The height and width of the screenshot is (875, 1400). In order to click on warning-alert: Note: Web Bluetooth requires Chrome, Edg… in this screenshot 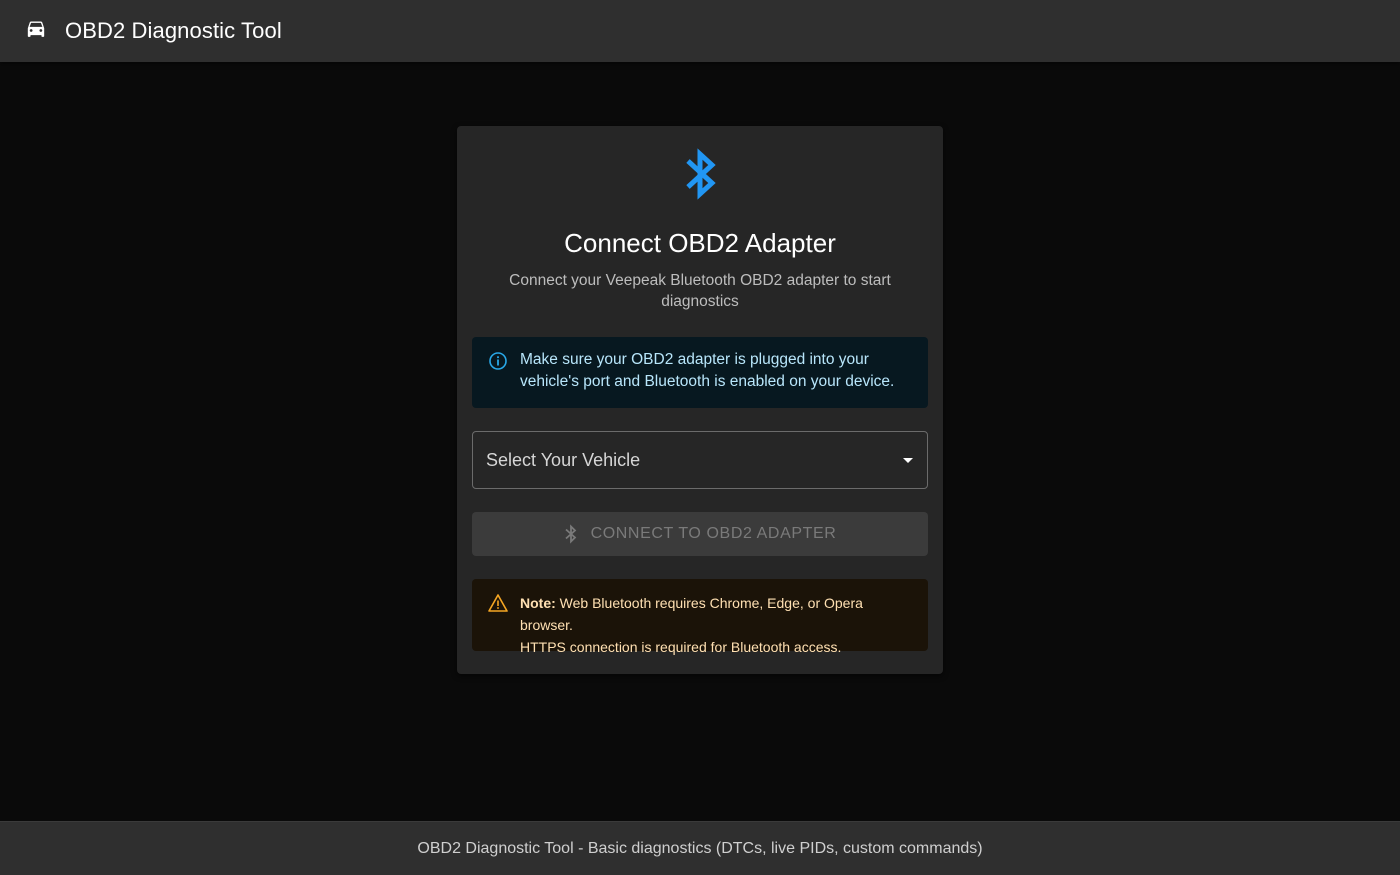, I will do `click(700, 617)`.